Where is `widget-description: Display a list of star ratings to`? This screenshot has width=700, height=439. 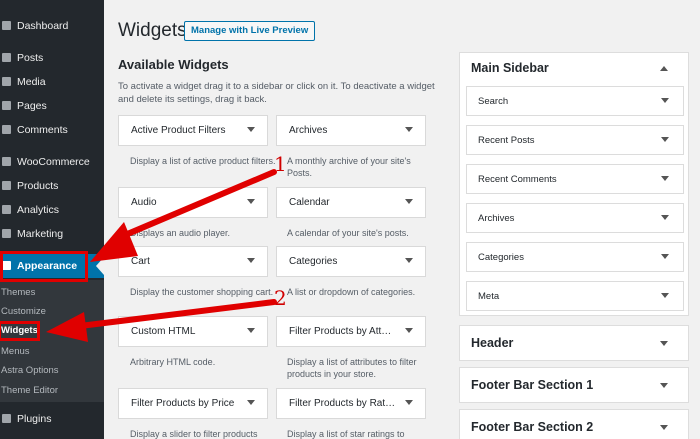
widget-description: Display a list of star ratings to is located at coordinates (346, 434).